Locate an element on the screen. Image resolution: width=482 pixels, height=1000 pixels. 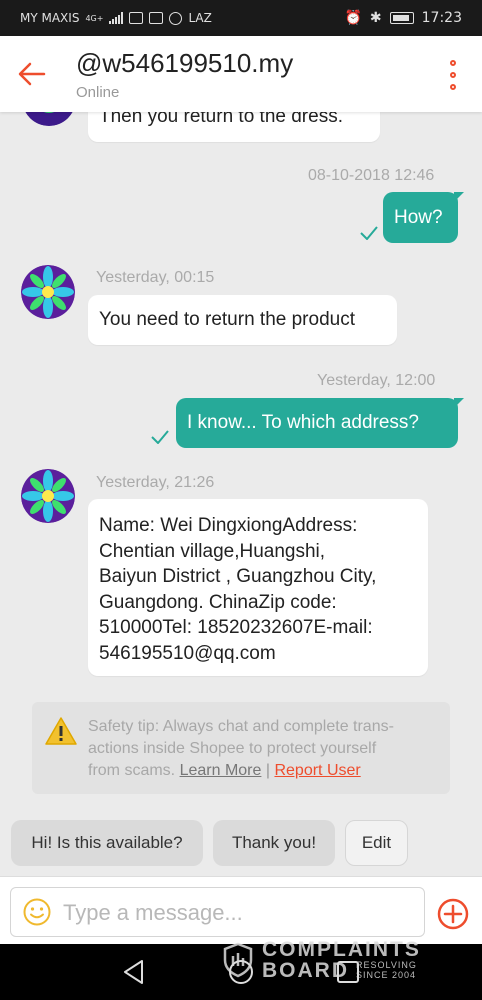
signal-icon is located at coordinates (116, 18).